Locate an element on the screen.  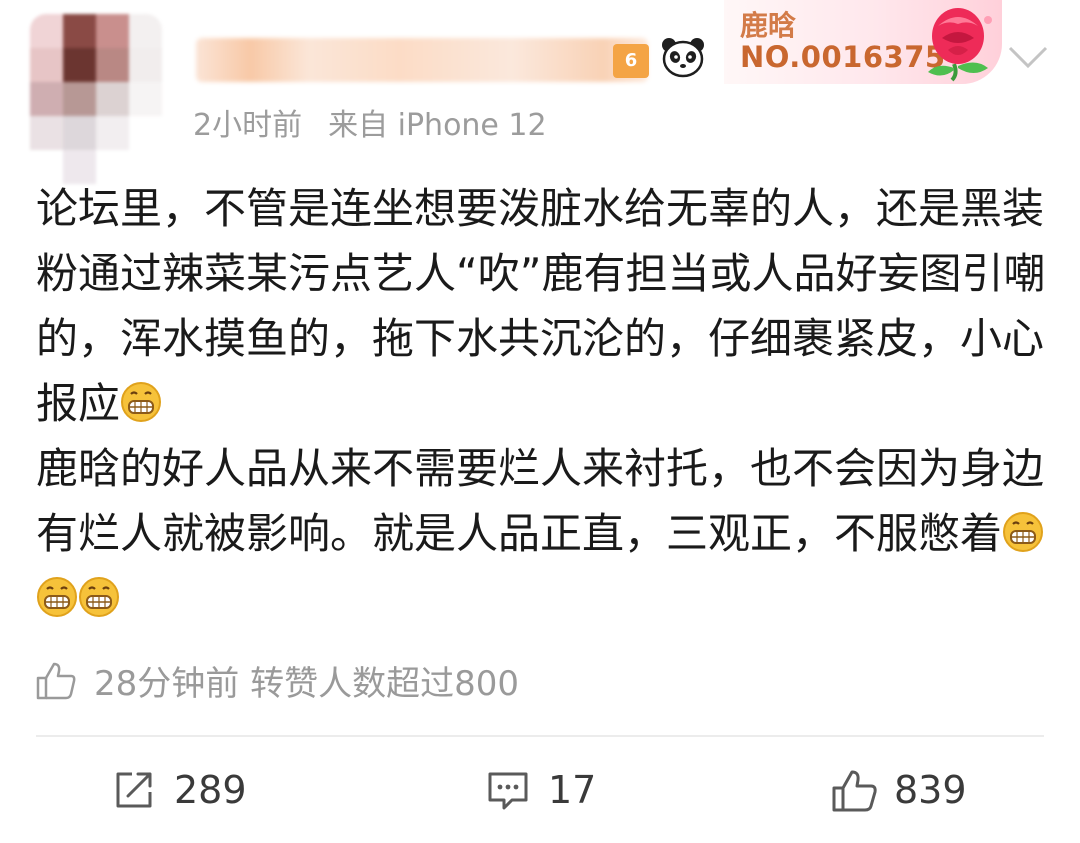
post-time: 2小时前 is located at coordinates (248, 125).